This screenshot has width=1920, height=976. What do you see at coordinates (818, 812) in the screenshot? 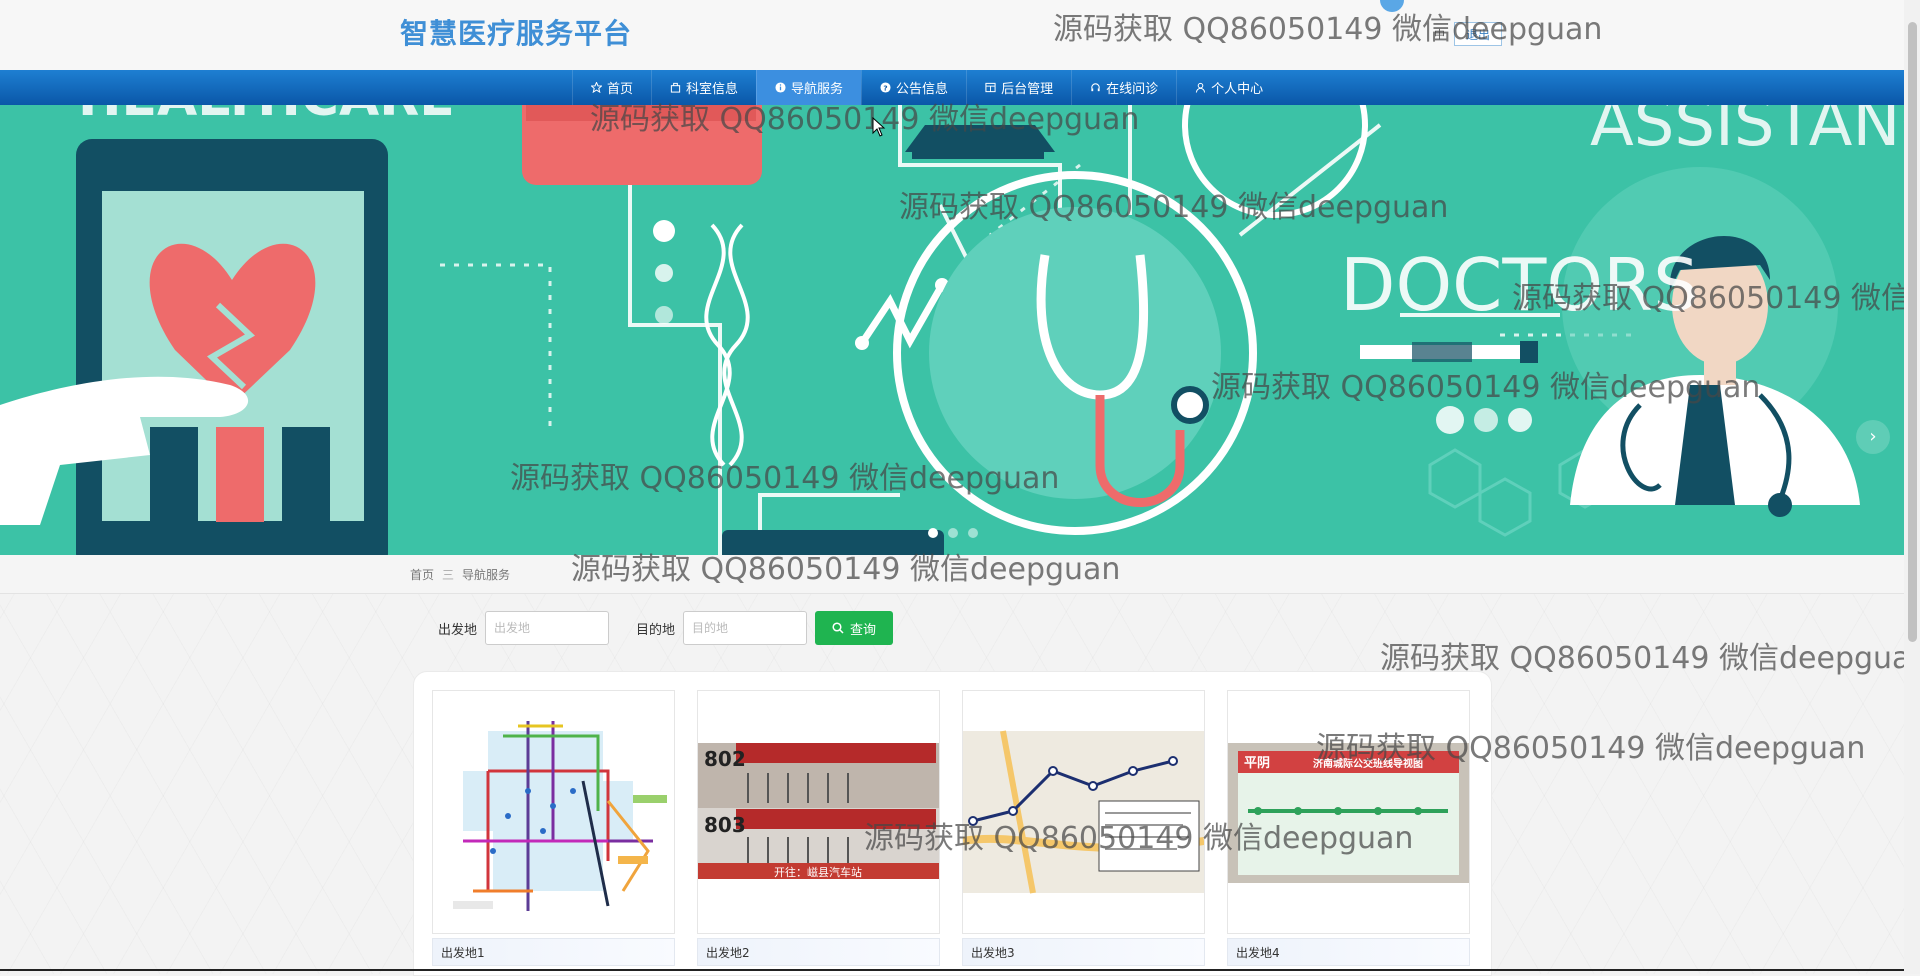
I see `bus-sign-image: 802 803 开往：嵫县汽车站` at bounding box center [818, 812].